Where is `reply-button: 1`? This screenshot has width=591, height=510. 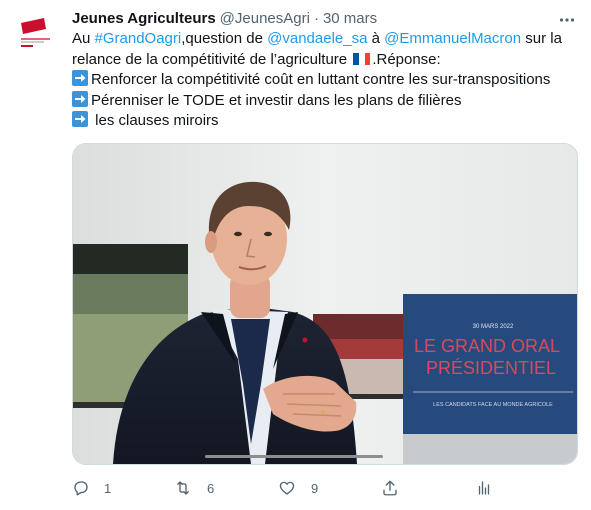 reply-button: 1 is located at coordinates (91, 488).